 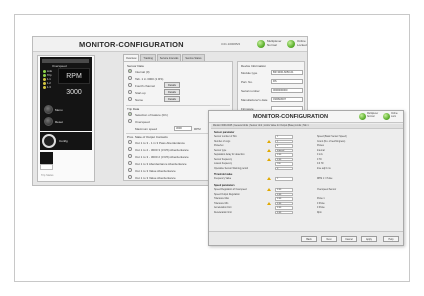 I want to click on device-config-area: Config, so click(x=66, y=141).